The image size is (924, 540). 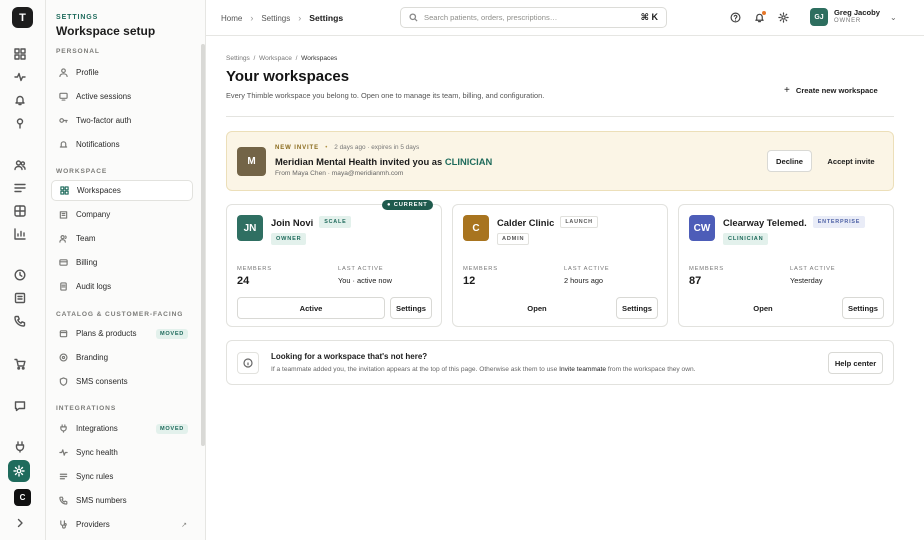 What do you see at coordinates (171, 333) in the screenshot?
I see `moved-badge: MOVED` at bounding box center [171, 333].